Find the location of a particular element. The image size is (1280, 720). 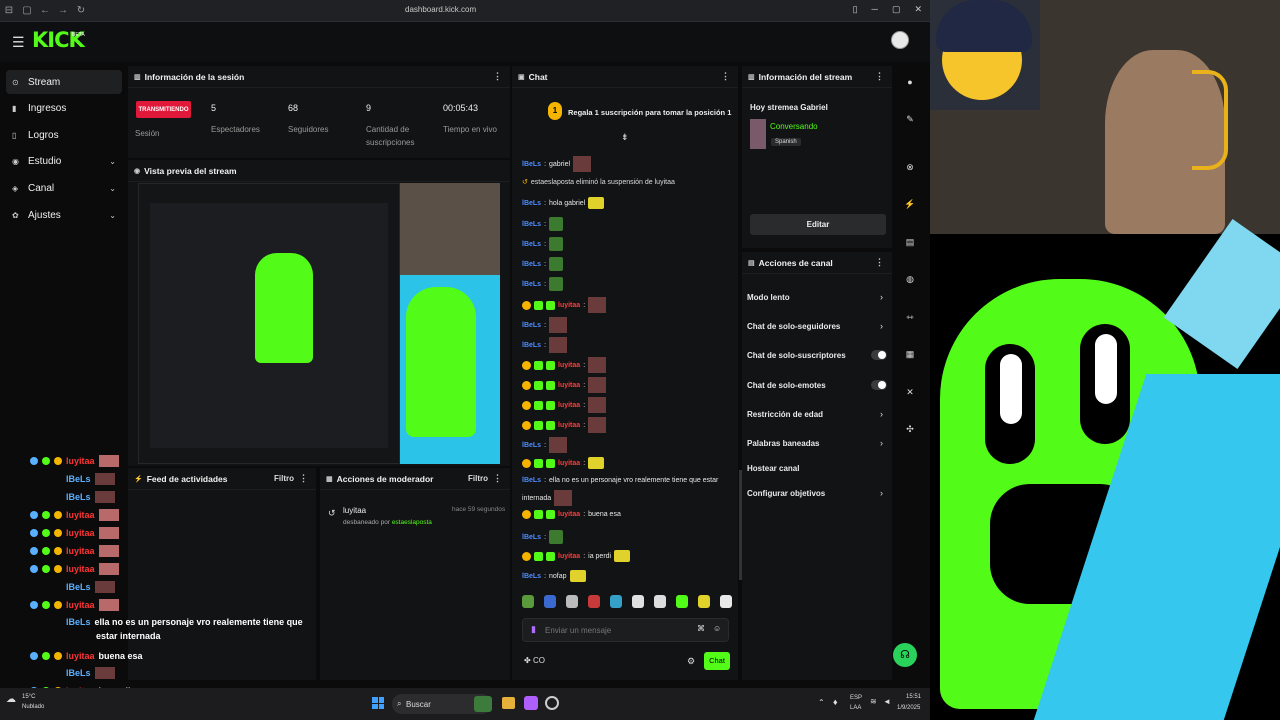

chat-message: lBeLs: hola gabriel is located at coordinates (563, 203).